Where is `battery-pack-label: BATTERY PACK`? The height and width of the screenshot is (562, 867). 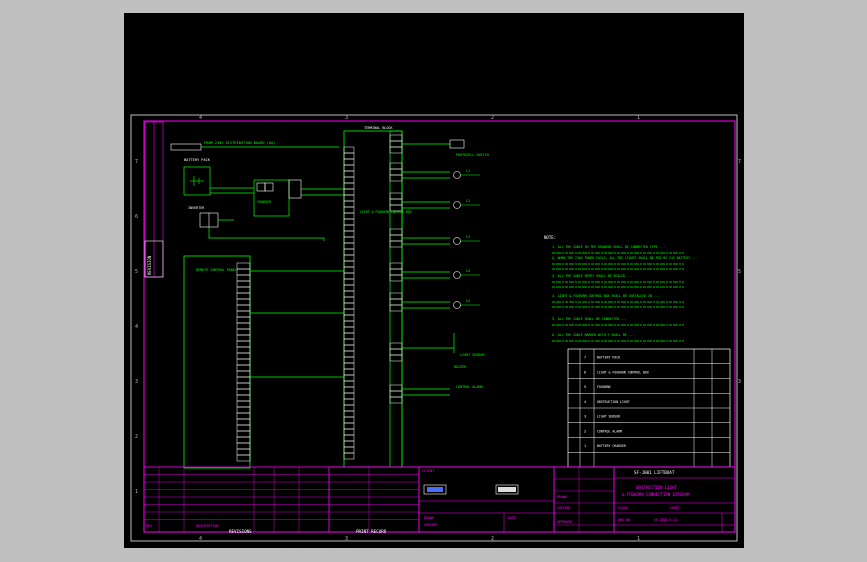 battery-pack-label: BATTERY PACK is located at coordinates (197, 160).